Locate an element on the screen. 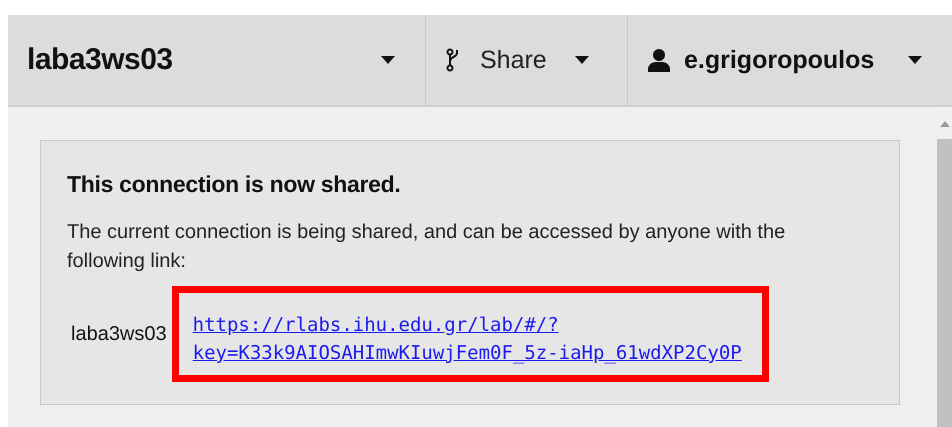 Image resolution: width=952 pixels, height=427 pixels. share-link: https://rlabs.ihu.edu.gr/lab/#/? key=K33k9AIOSAHImwKIuwjFem0F_5z-iaHp_61wdXP2Cy0P is located at coordinates (467, 339).